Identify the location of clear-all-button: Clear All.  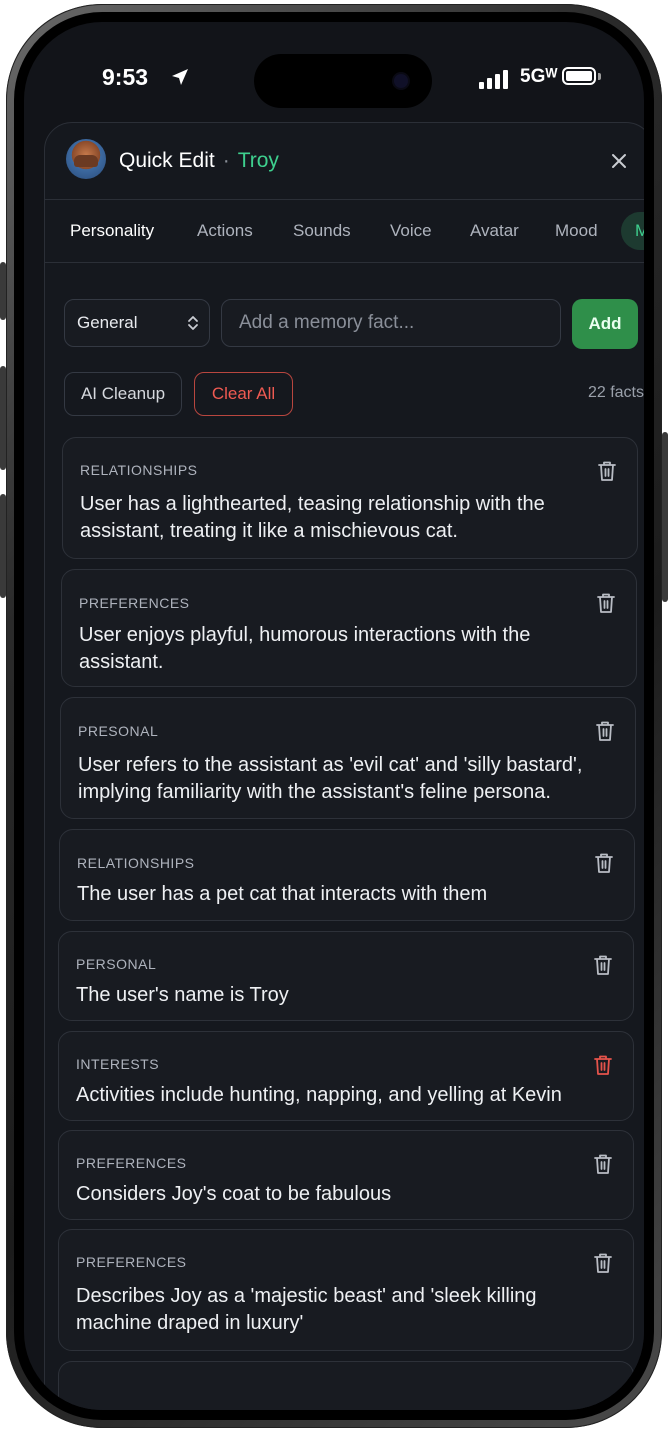
(243, 394).